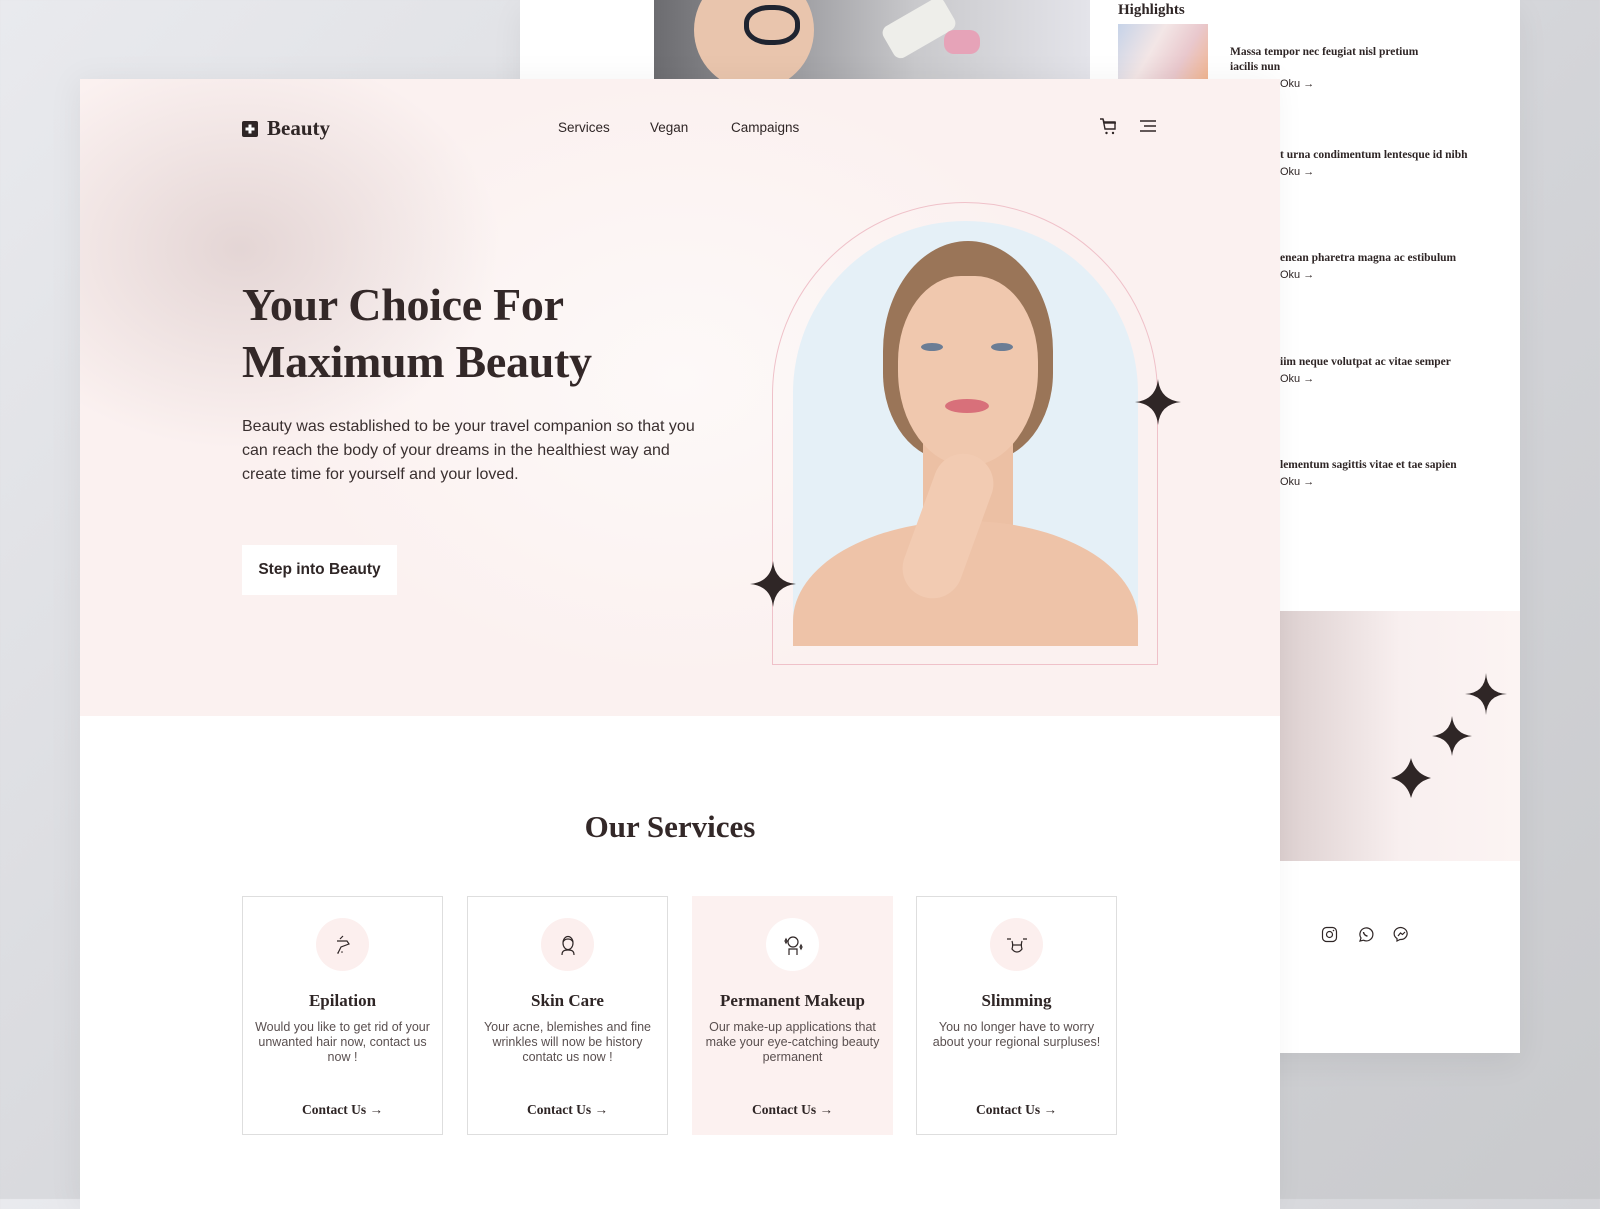  I want to click on nav-vegan: Vegan, so click(669, 127).